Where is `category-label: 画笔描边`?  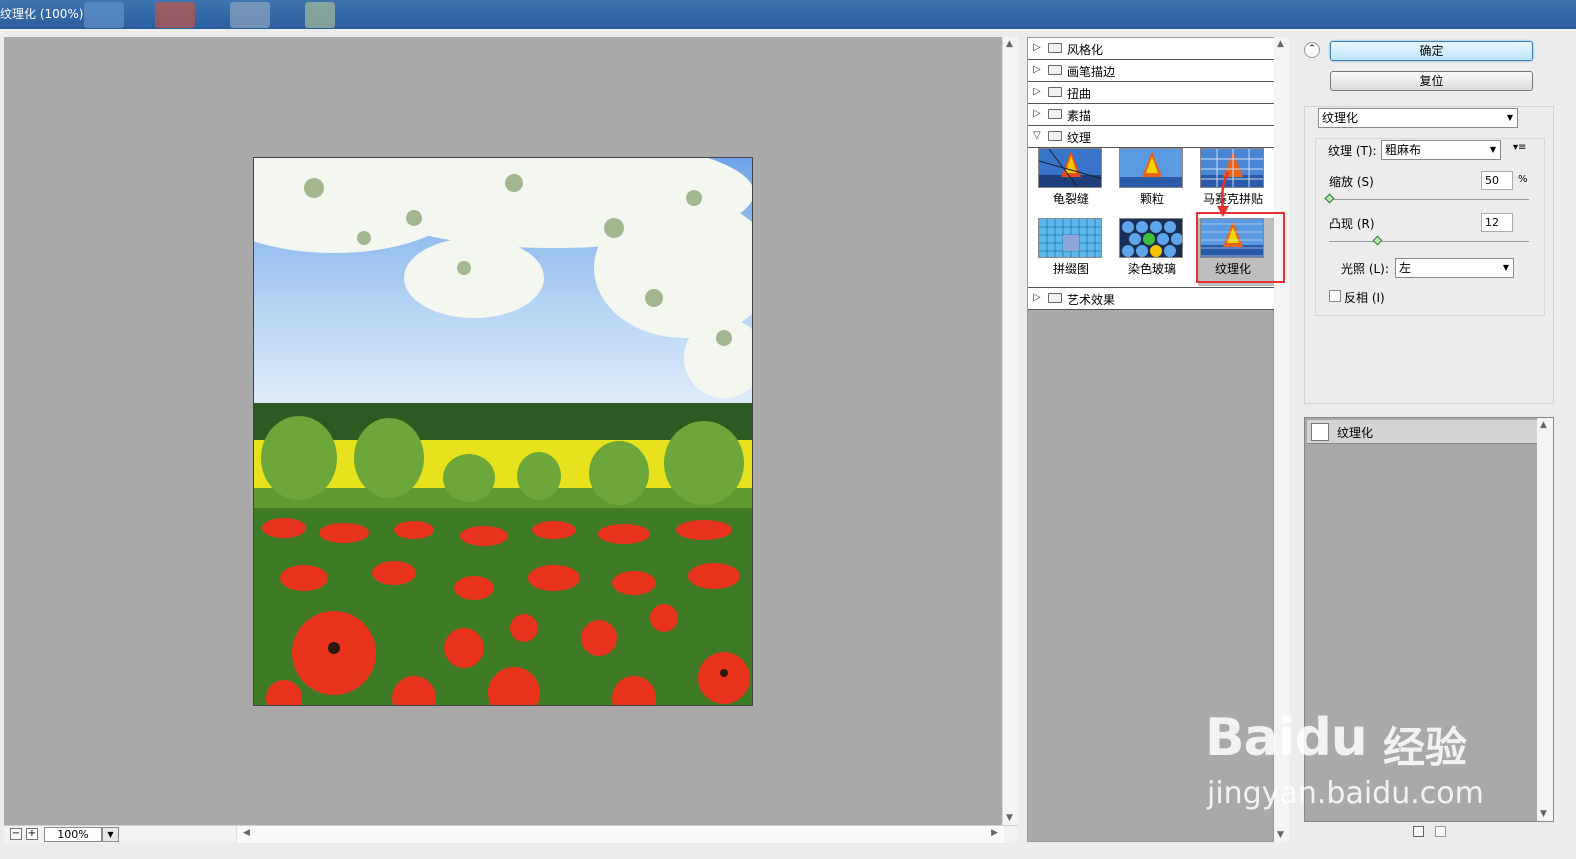
category-label: 画笔描边 is located at coordinates (1091, 72).